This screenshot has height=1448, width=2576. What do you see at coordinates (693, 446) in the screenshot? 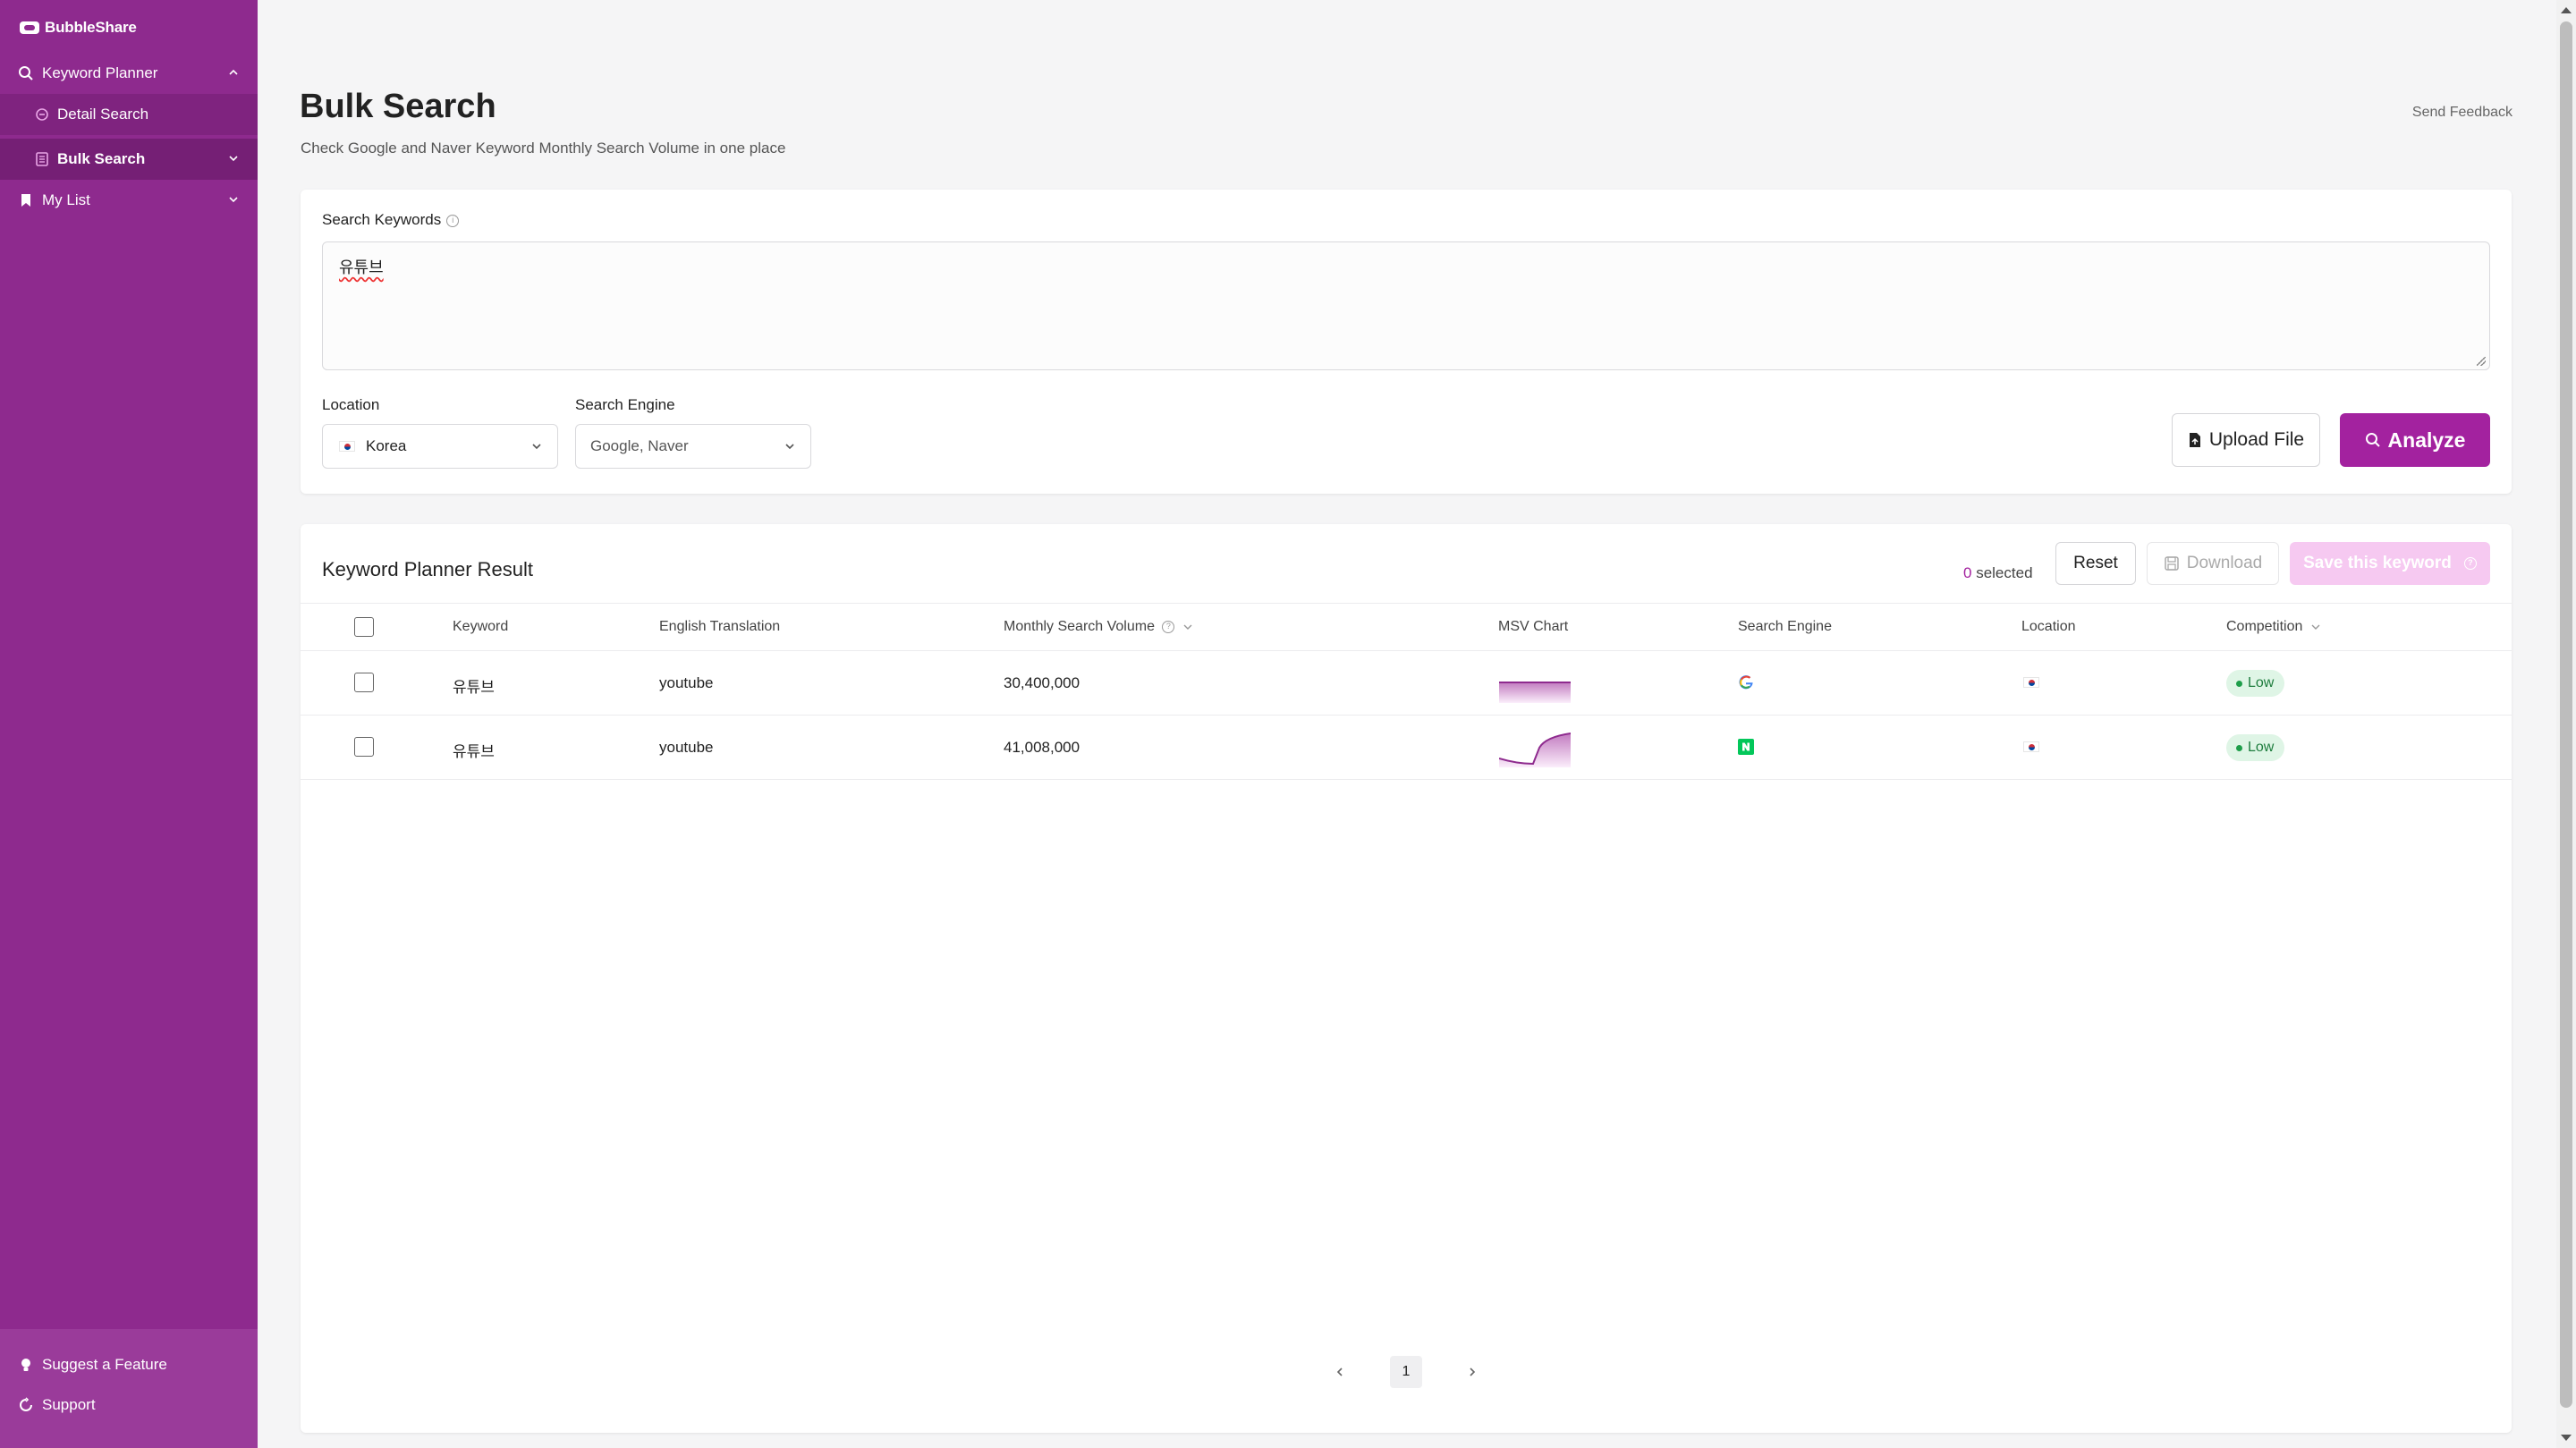
I see `search-engine-select: Google, Naver` at bounding box center [693, 446].